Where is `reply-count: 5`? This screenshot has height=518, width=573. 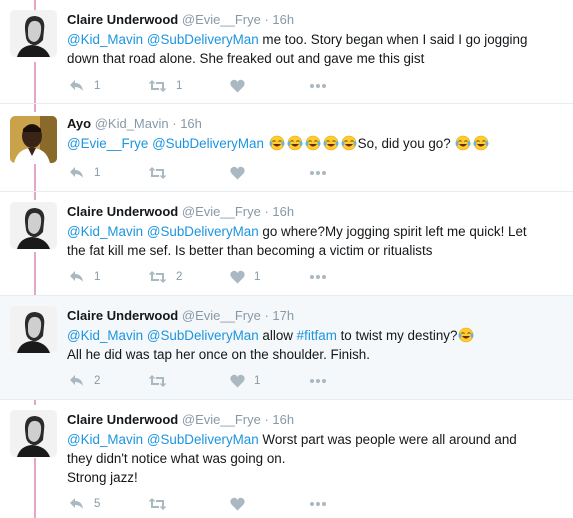 reply-count: 5 is located at coordinates (97, 504).